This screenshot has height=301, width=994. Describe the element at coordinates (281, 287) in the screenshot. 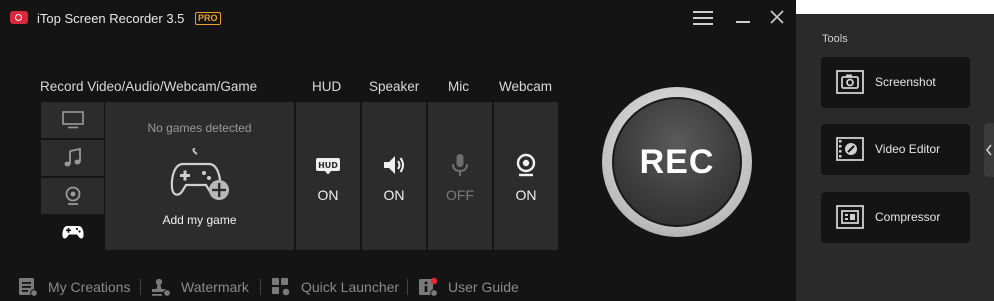

I see `grid-icon` at that location.